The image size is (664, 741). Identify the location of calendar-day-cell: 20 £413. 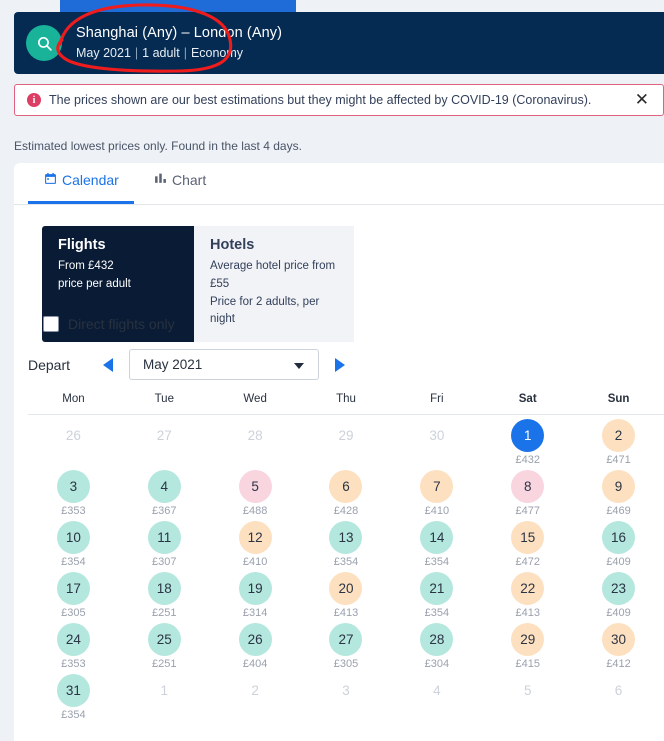
(346, 593).